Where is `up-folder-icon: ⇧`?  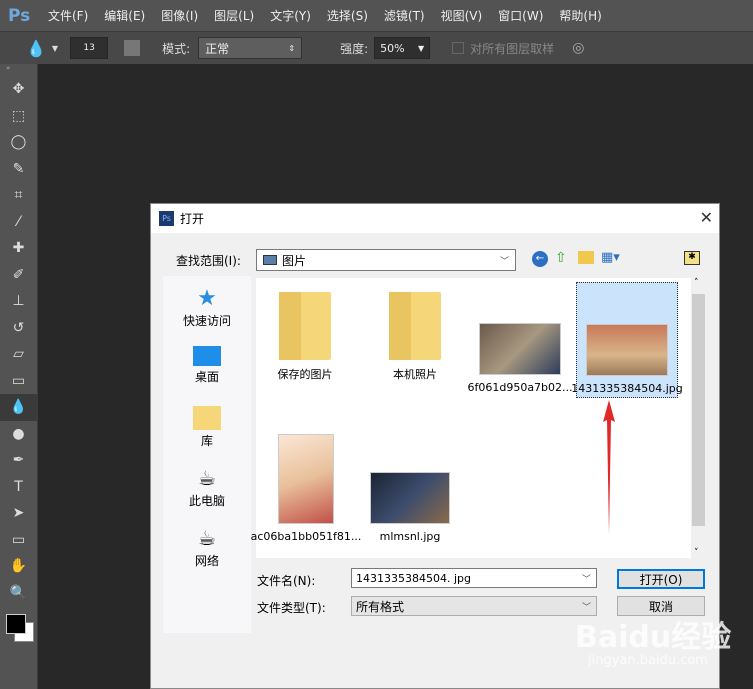
up-folder-icon: ⇧ is located at coordinates (561, 258).